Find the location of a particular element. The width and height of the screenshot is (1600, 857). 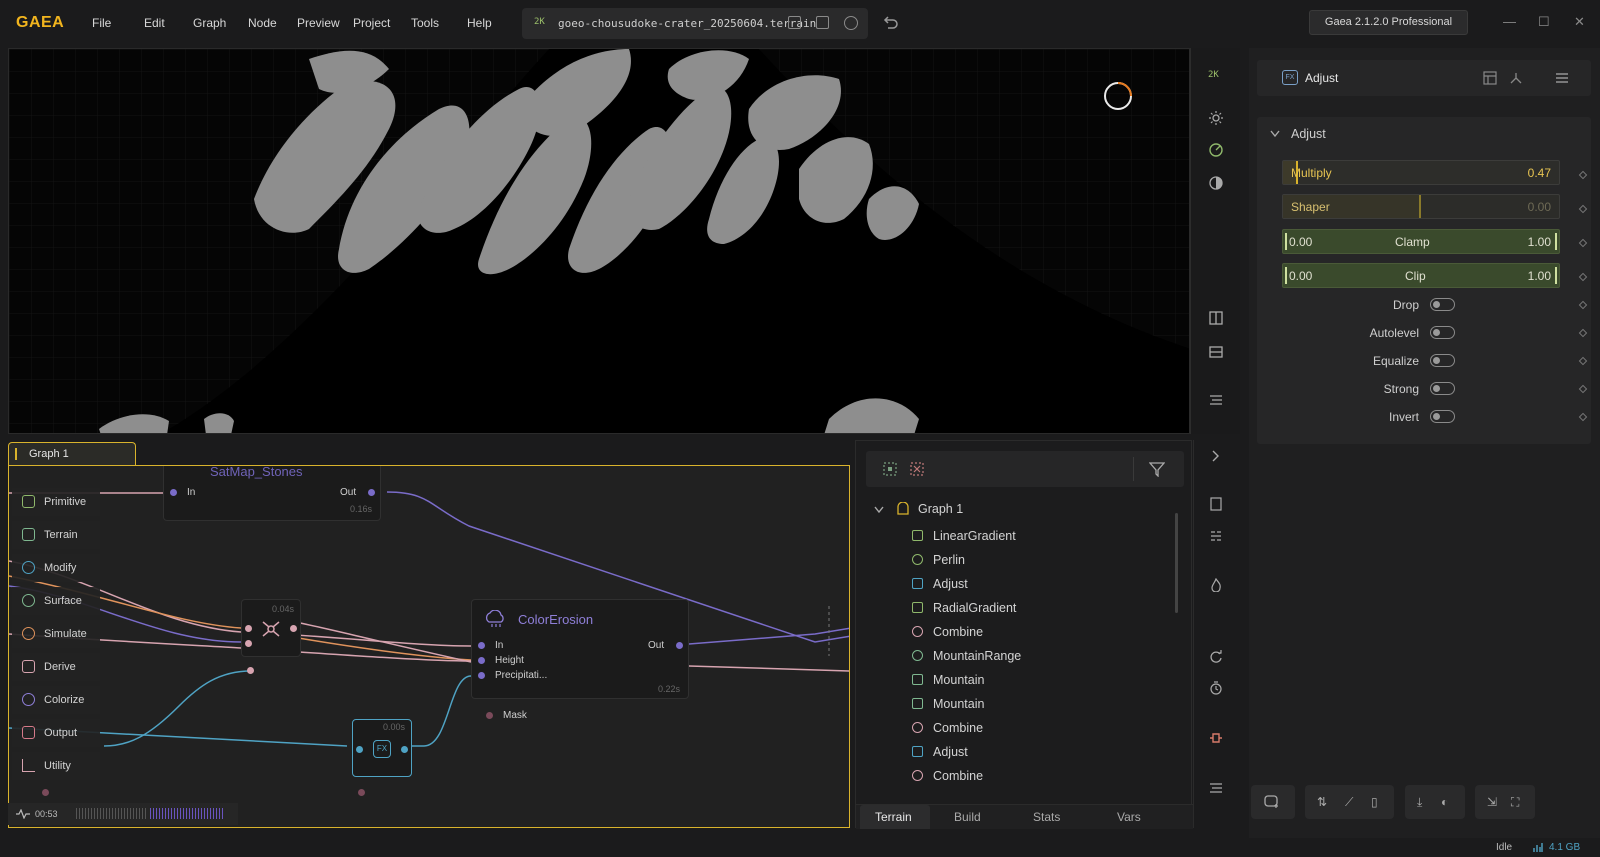

invert-keyframe-icon is located at coordinates (1583, 417).